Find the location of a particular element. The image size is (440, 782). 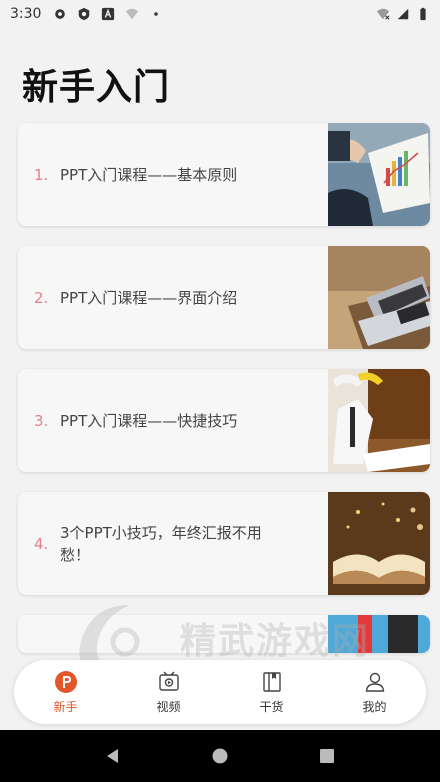

tab-video: 视频 is located at coordinates (169, 692).